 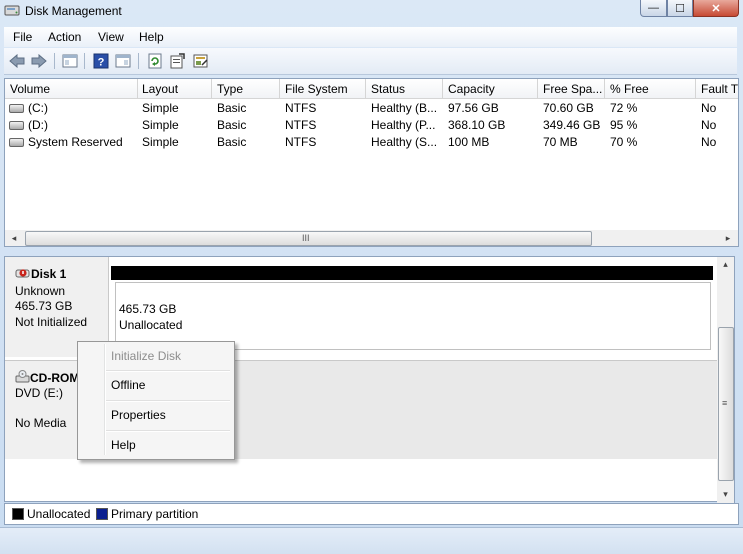 What do you see at coordinates (717, 88) in the screenshot?
I see `column-header-fault-tolerance: Fault T` at bounding box center [717, 88].